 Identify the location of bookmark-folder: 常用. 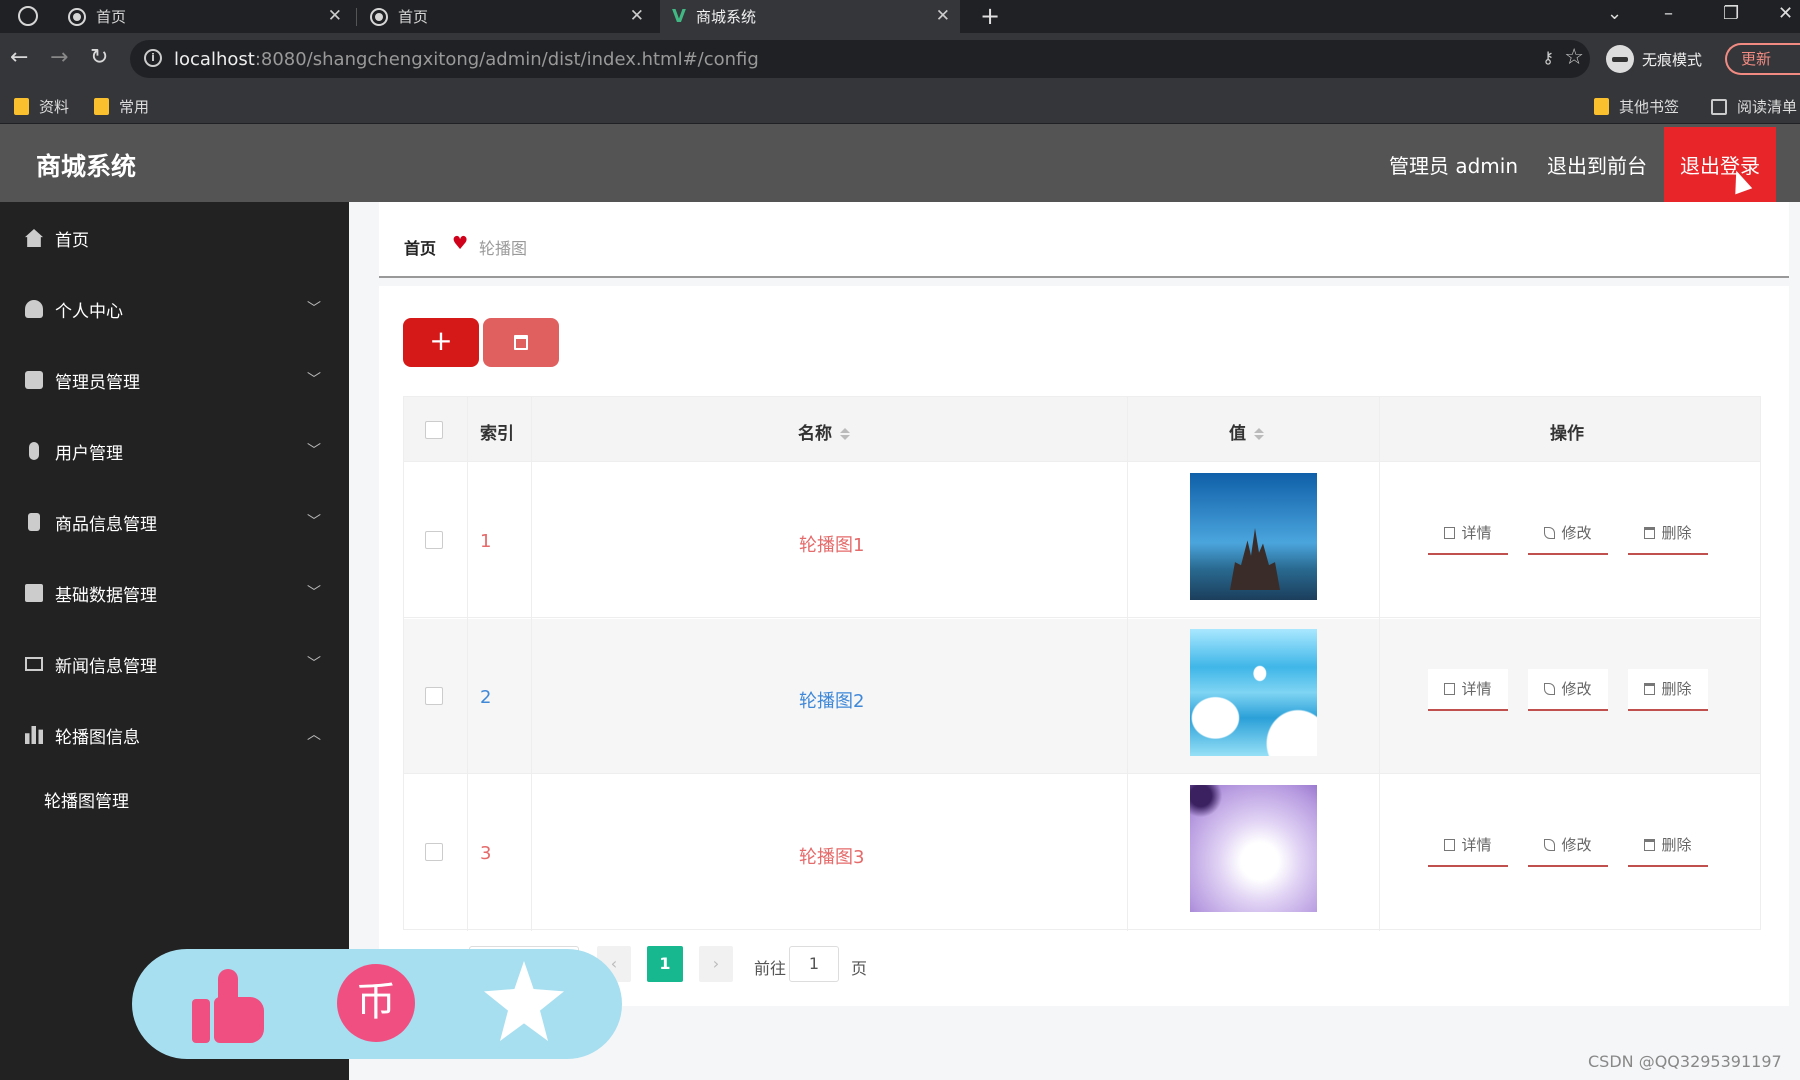
(121, 106).